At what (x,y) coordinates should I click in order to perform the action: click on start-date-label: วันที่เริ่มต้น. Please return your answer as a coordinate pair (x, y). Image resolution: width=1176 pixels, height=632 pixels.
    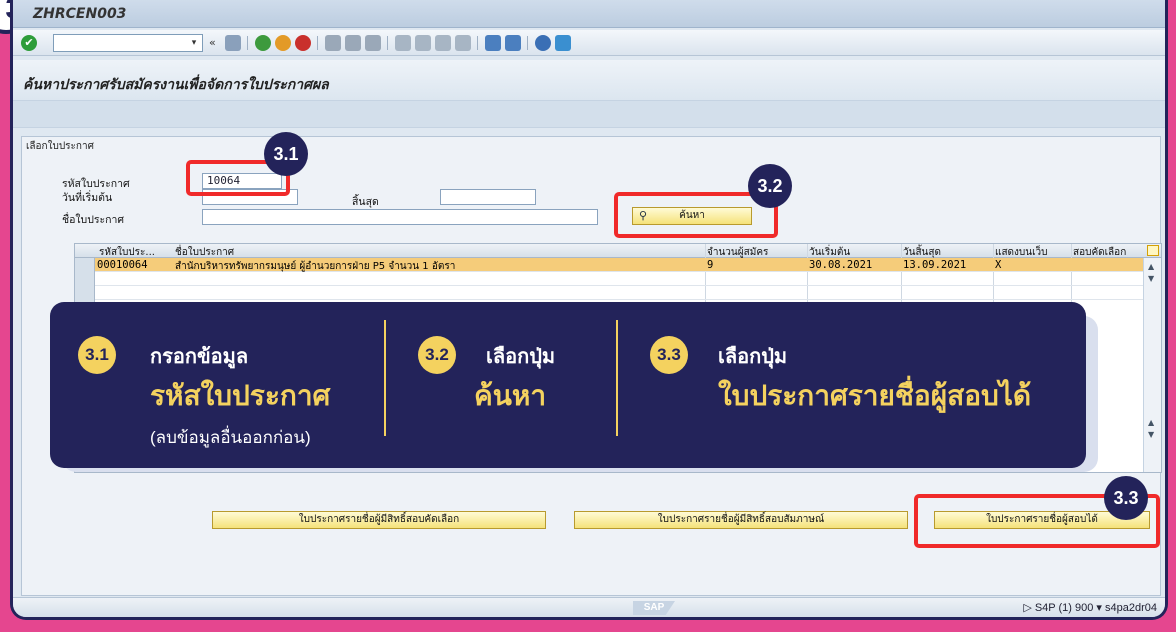
    Looking at the image, I should click on (87, 198).